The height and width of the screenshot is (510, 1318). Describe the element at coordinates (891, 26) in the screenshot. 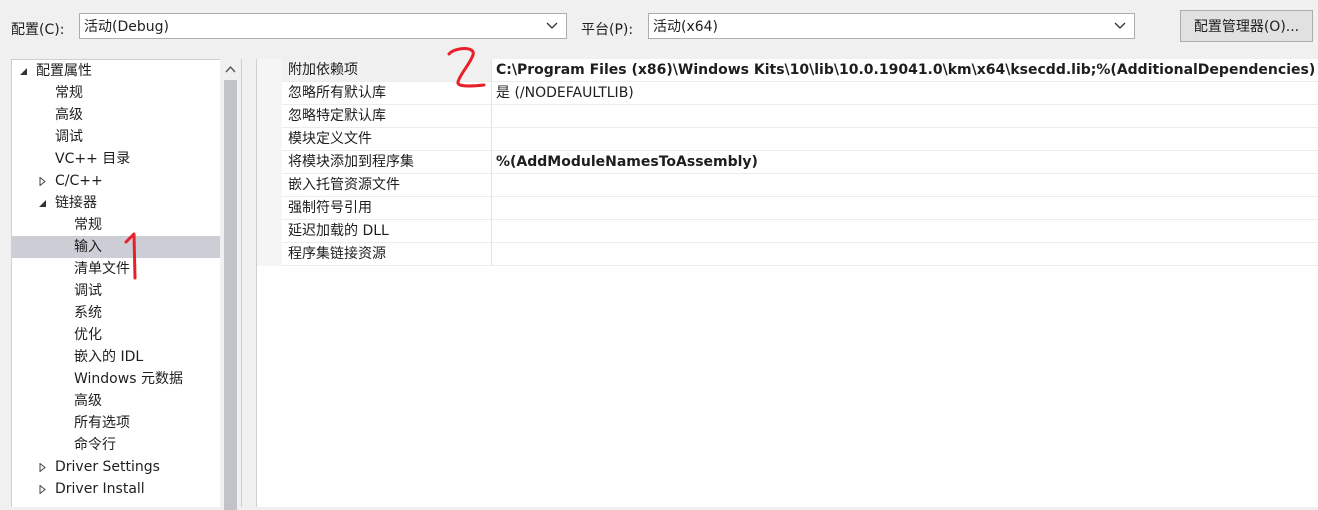

I see `platform-dropdown: 活动(x64)` at that location.